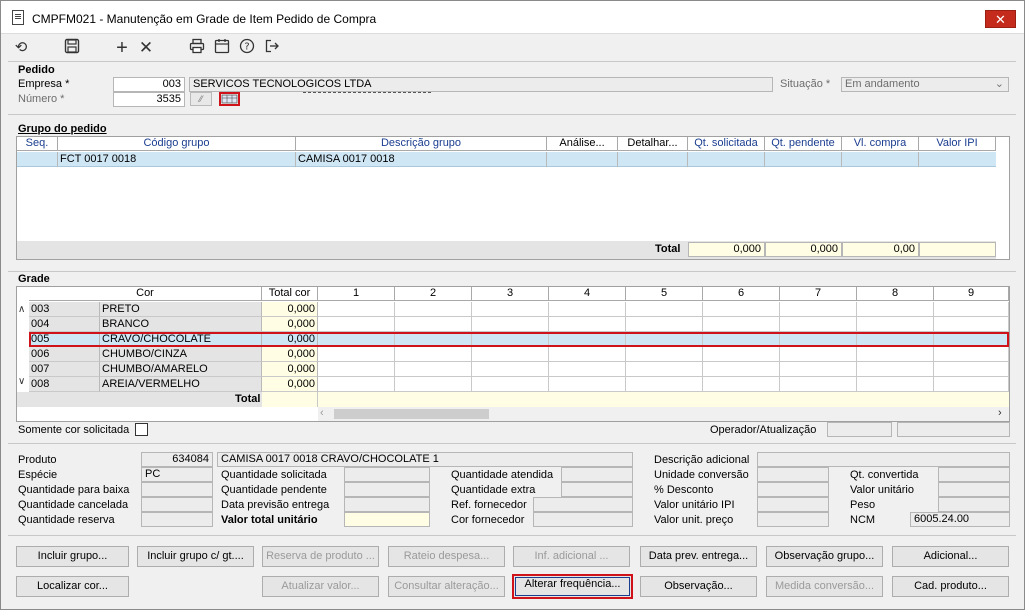 The height and width of the screenshot is (610, 1025). Describe the element at coordinates (741, 294) in the screenshot. I see `col-size-6: 6` at that location.